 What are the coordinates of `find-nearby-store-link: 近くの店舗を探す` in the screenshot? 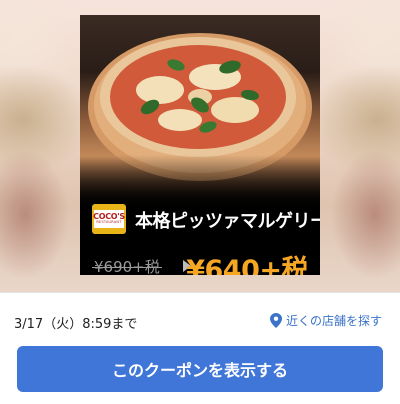 It's located at (325, 320).